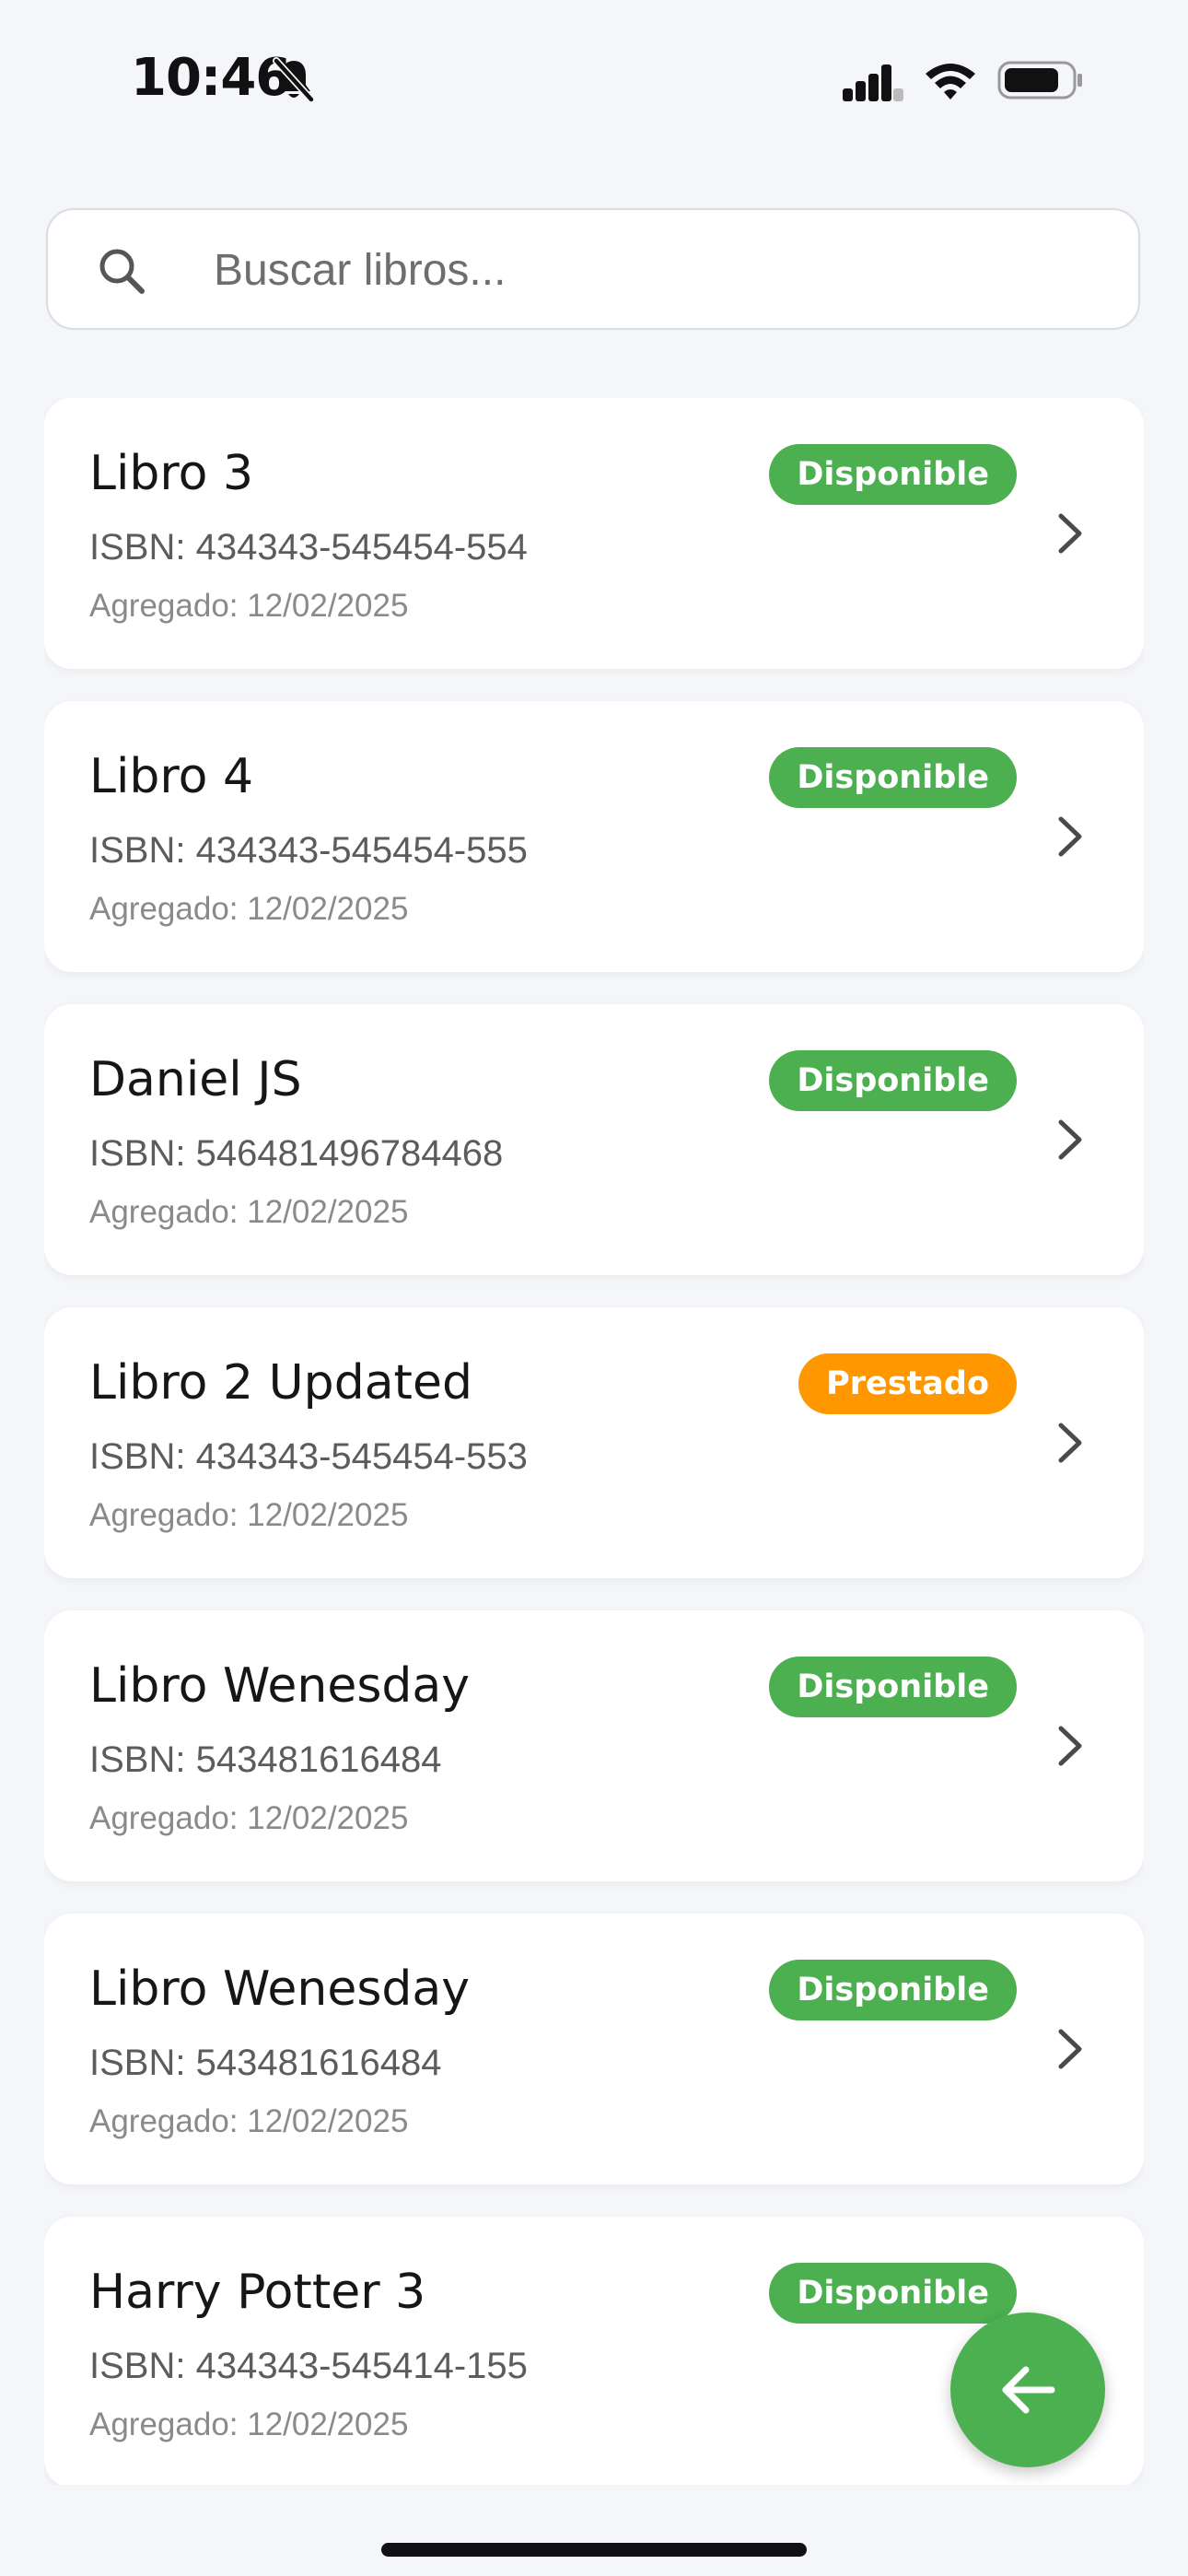 This screenshot has width=1188, height=2576. I want to click on book-isbn: ISBN: 434343-545454-554, so click(308, 547).